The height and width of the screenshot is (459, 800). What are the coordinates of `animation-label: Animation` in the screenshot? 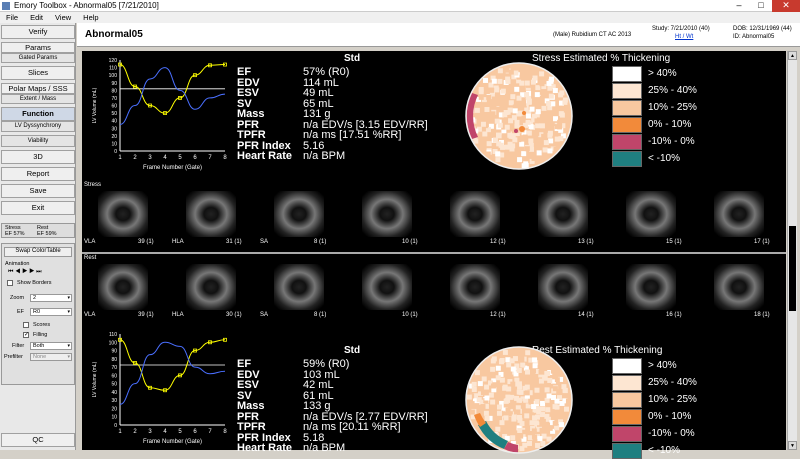 It's located at (17, 264).